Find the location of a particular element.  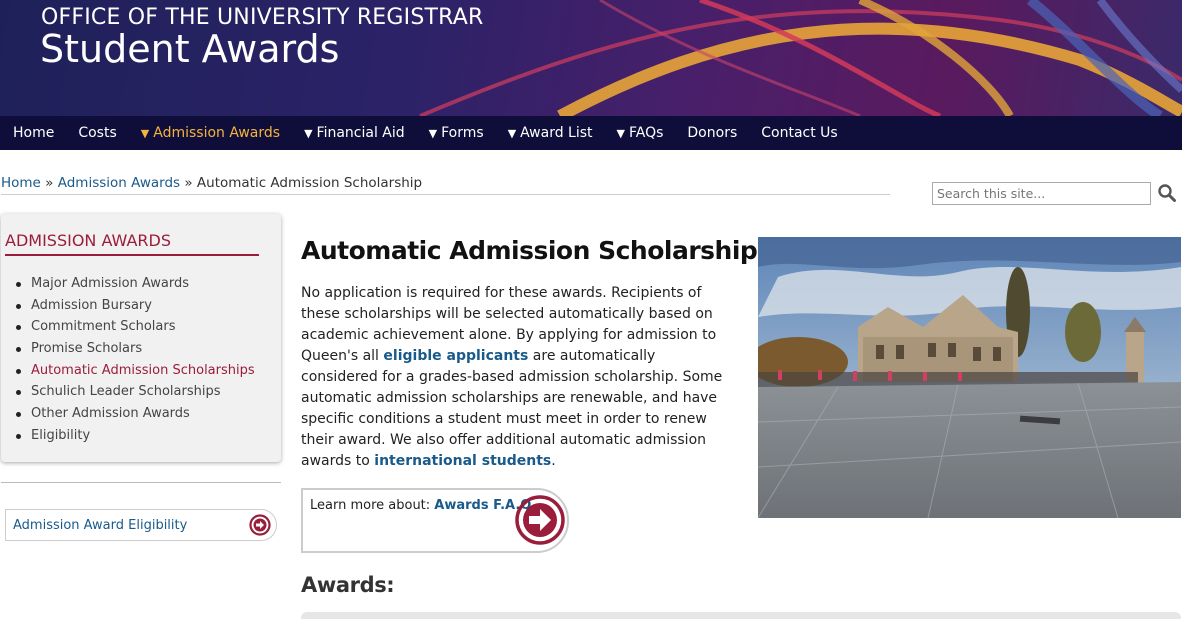

nav-contact-us: Contact Us is located at coordinates (799, 133).